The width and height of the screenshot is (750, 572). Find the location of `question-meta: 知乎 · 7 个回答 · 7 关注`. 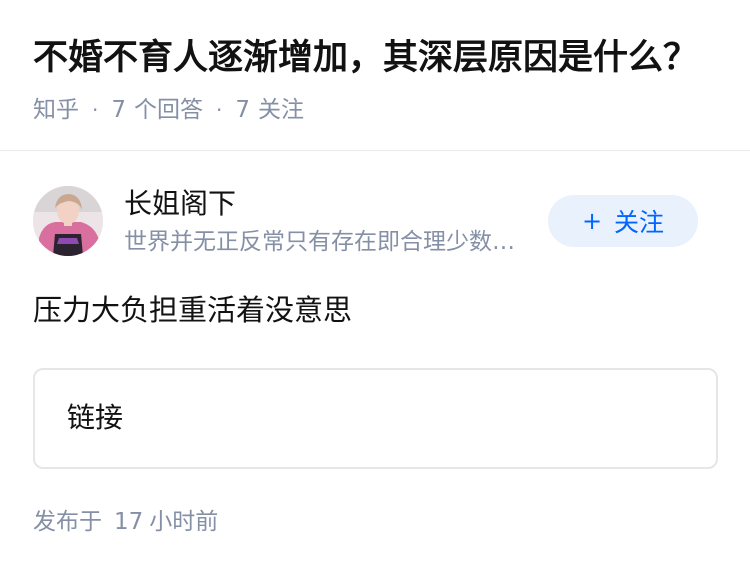

question-meta: 知乎 · 7 个回答 · 7 关注 is located at coordinates (168, 110).